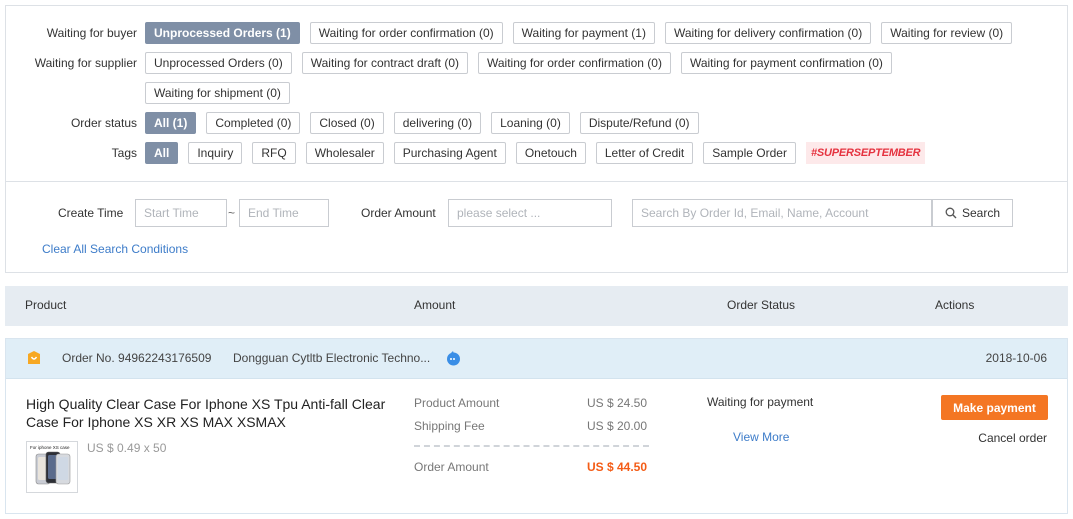 The width and height of the screenshot is (1073, 519). Describe the element at coordinates (115, 249) in the screenshot. I see `clear-search-link: Clear All Search Conditions` at that location.